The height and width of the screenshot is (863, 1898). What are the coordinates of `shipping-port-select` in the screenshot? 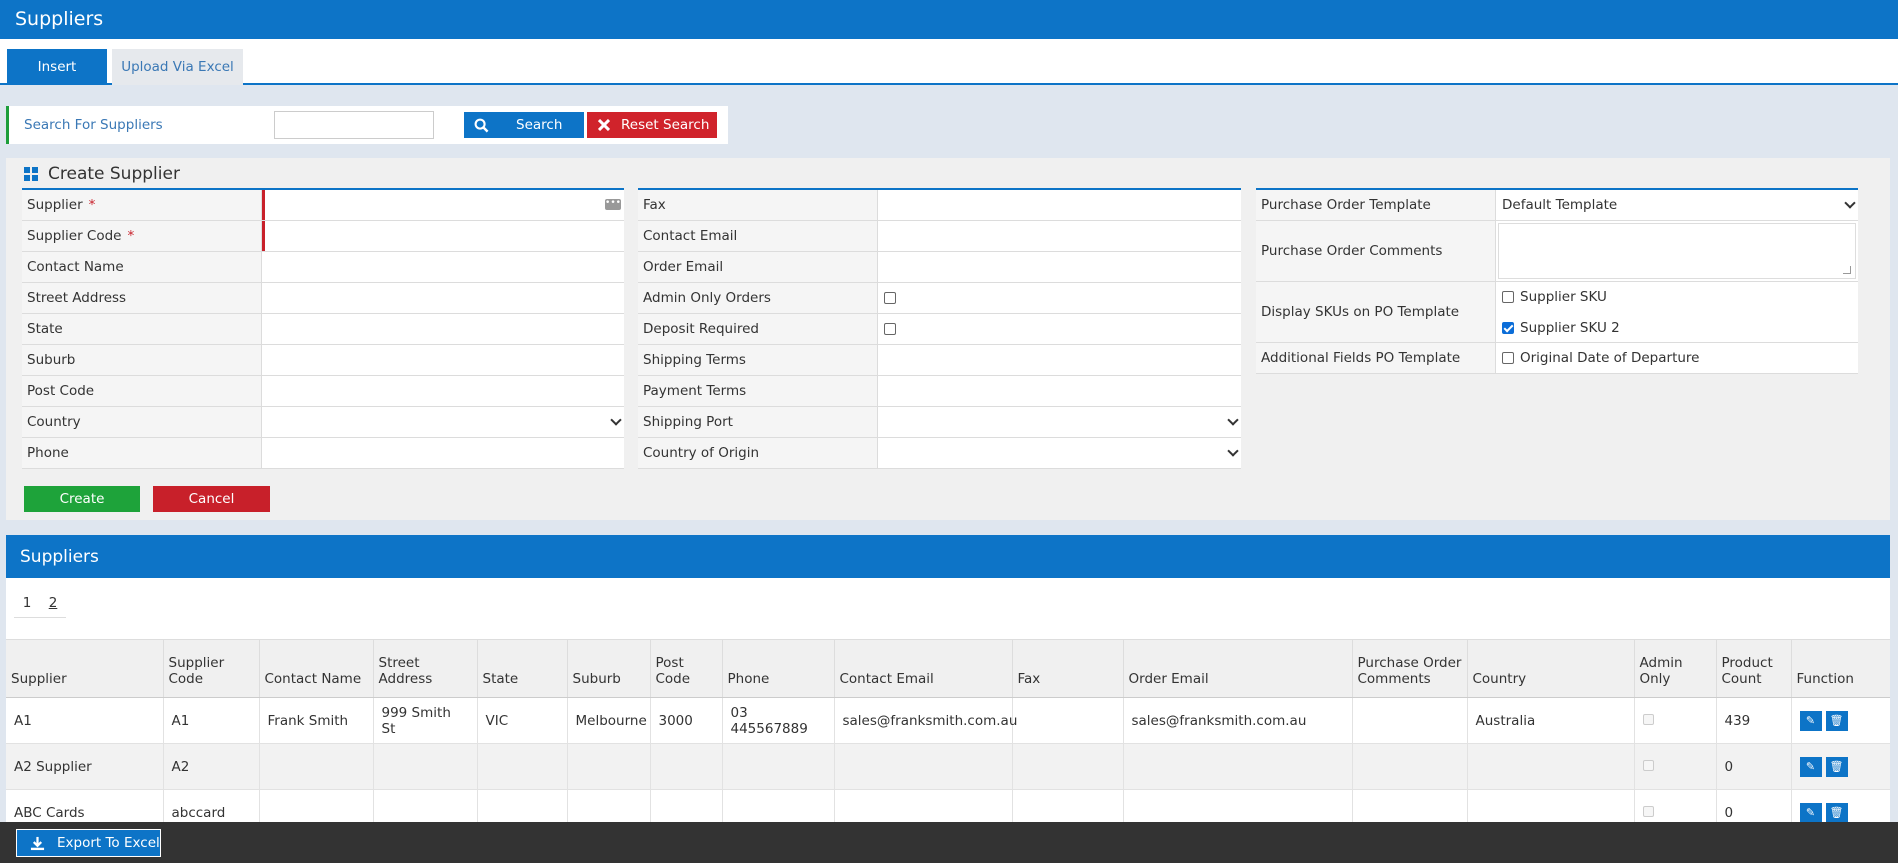 It's located at (1059, 422).